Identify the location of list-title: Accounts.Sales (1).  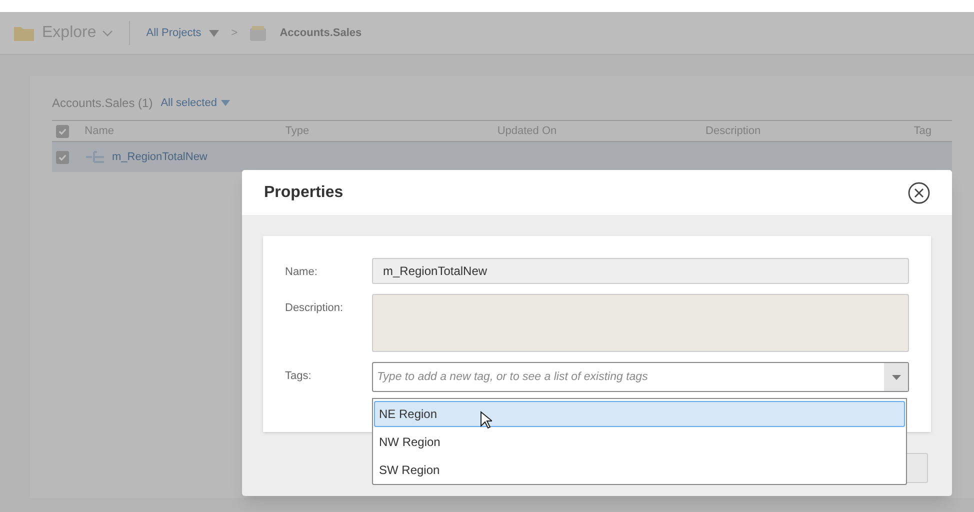
(102, 103).